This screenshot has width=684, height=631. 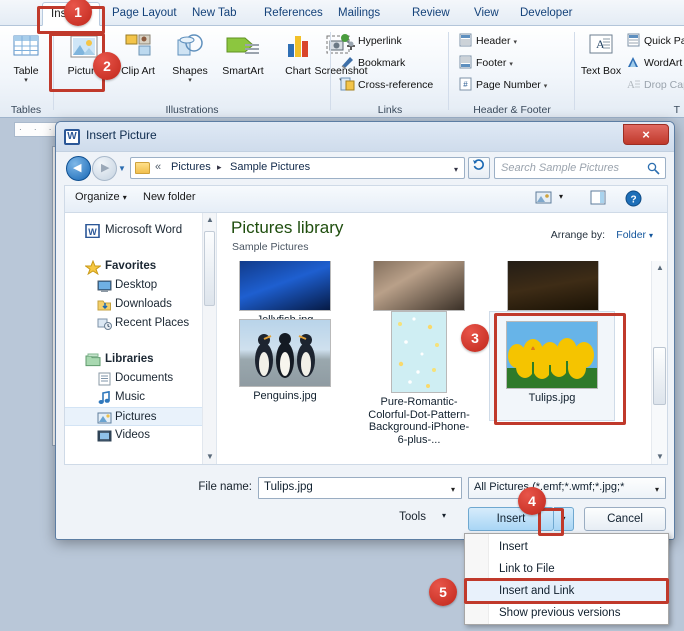 What do you see at coordinates (104, 168) in the screenshot?
I see `forward-button` at bounding box center [104, 168].